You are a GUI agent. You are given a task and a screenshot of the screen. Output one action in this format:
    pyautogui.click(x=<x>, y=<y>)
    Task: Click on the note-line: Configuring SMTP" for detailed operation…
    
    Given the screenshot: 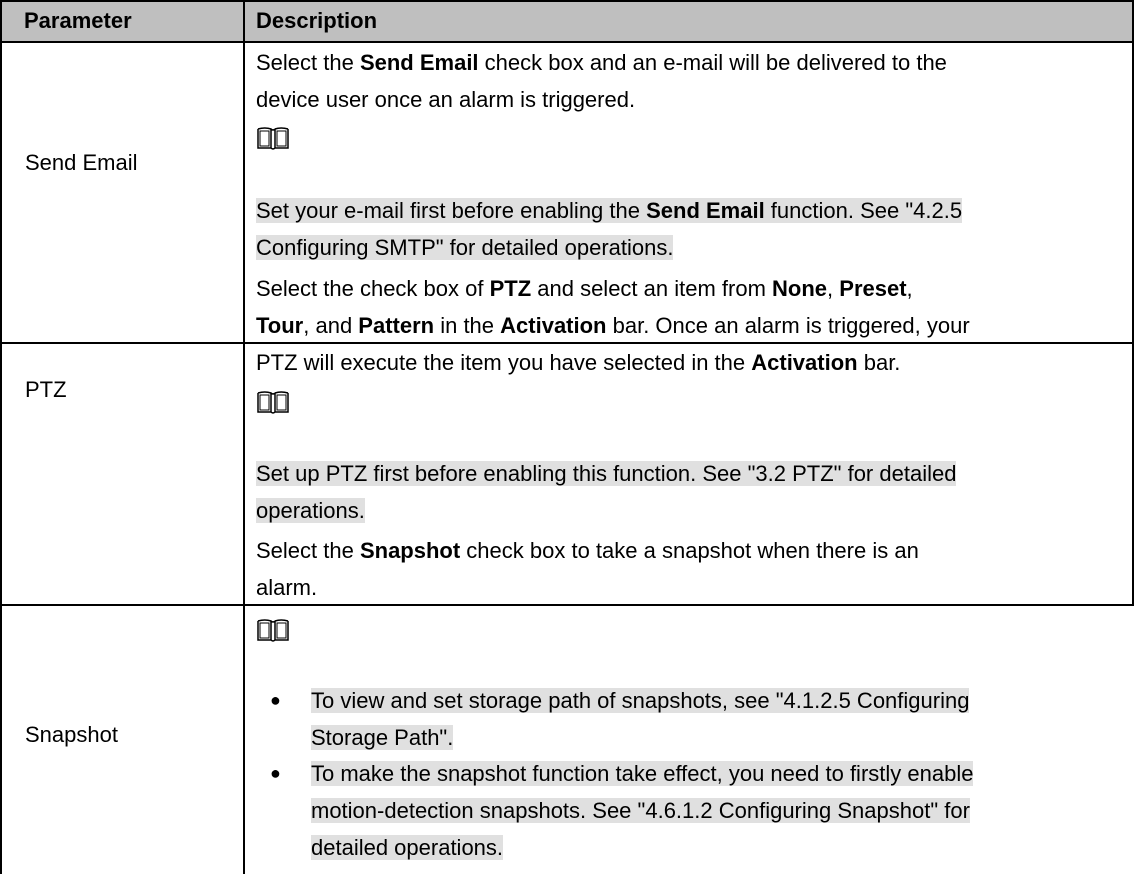 What is the action you would take?
    pyautogui.click(x=465, y=247)
    